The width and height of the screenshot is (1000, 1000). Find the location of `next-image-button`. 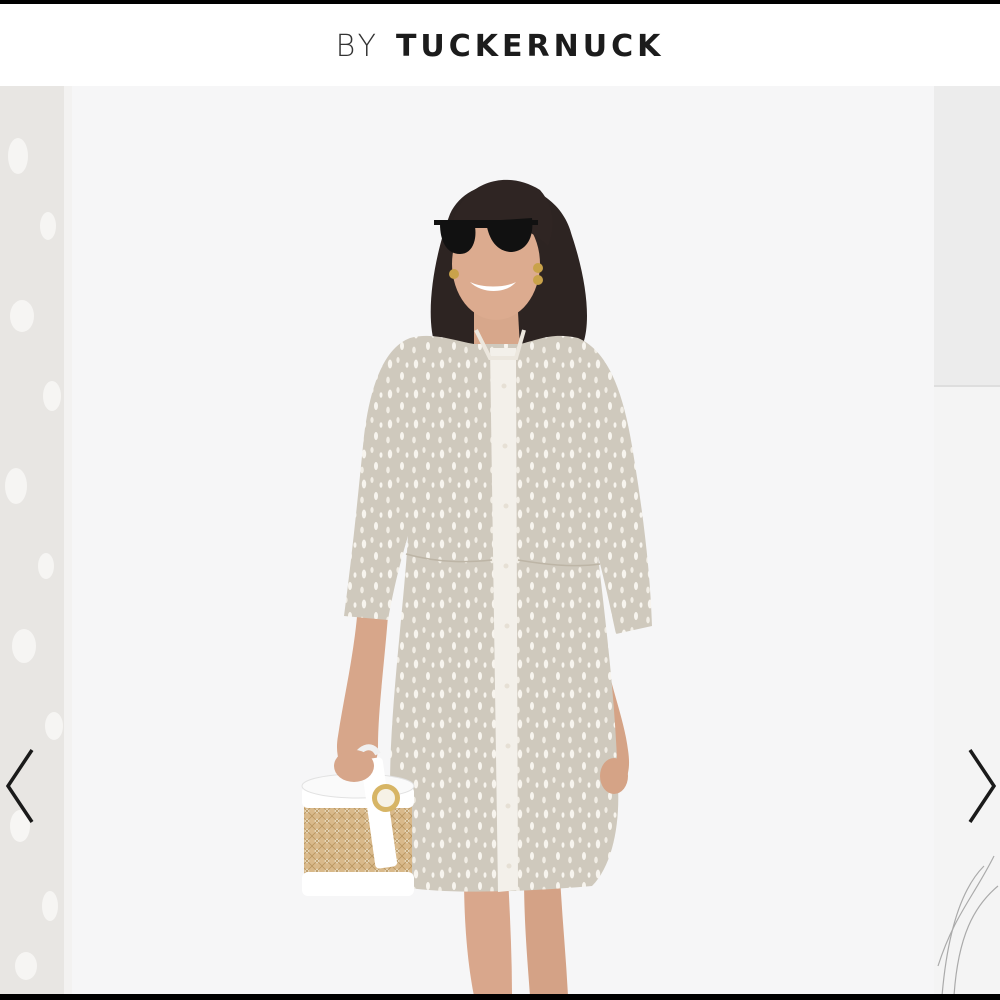

next-image-button is located at coordinates (981, 786).